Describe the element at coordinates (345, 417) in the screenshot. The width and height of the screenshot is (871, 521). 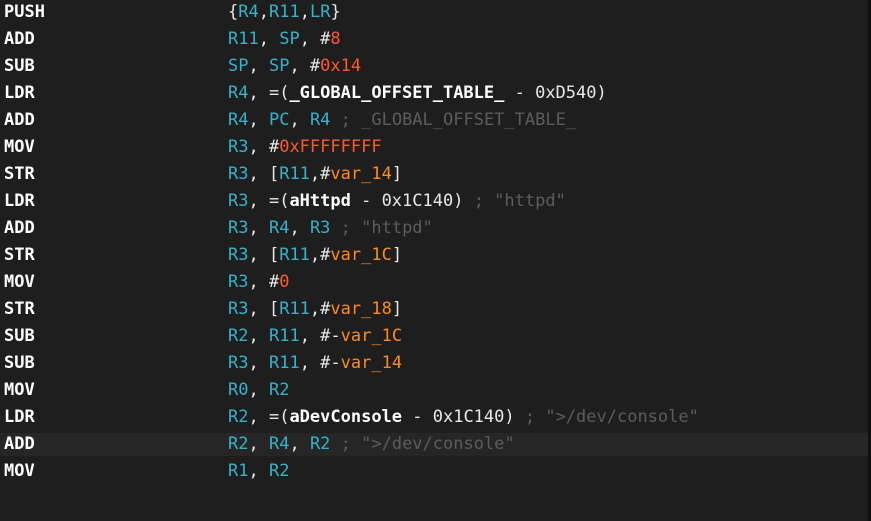
I see `symbol-token: aDevConsole` at that location.